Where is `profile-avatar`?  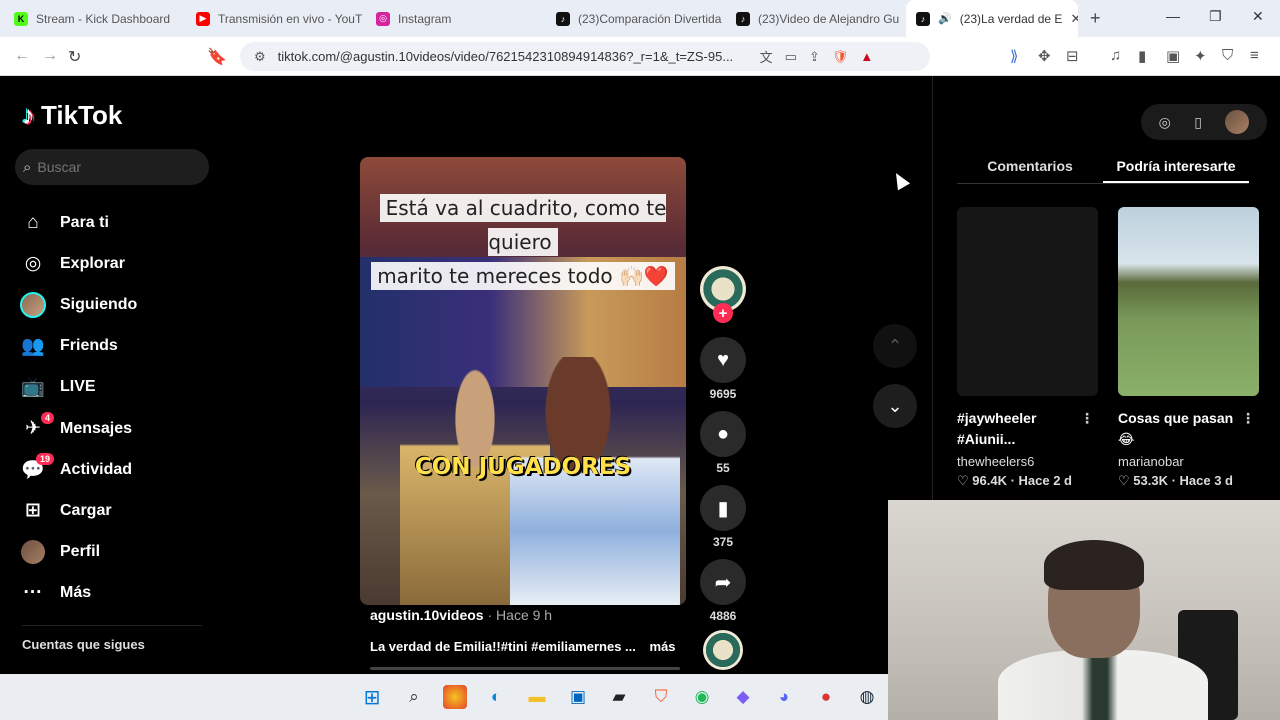 profile-avatar is located at coordinates (1237, 122).